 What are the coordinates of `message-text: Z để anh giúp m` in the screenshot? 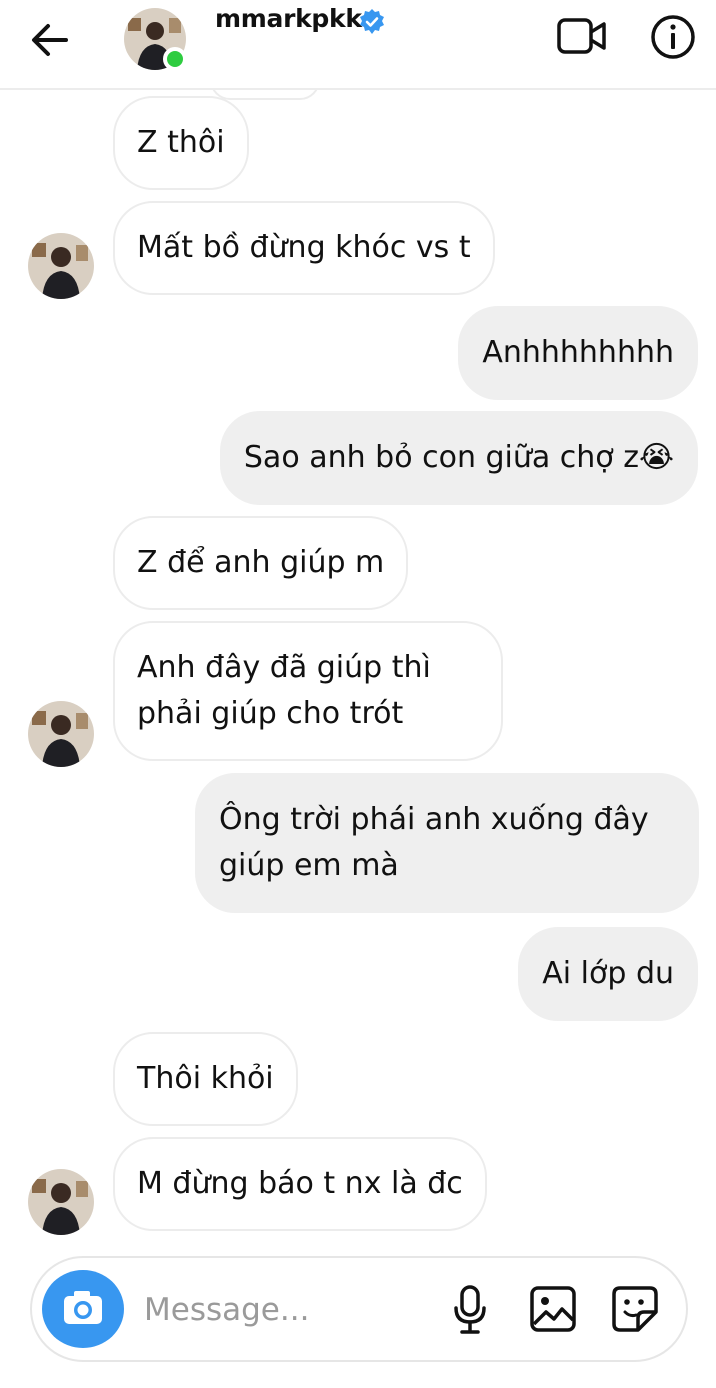 It's located at (261, 562).